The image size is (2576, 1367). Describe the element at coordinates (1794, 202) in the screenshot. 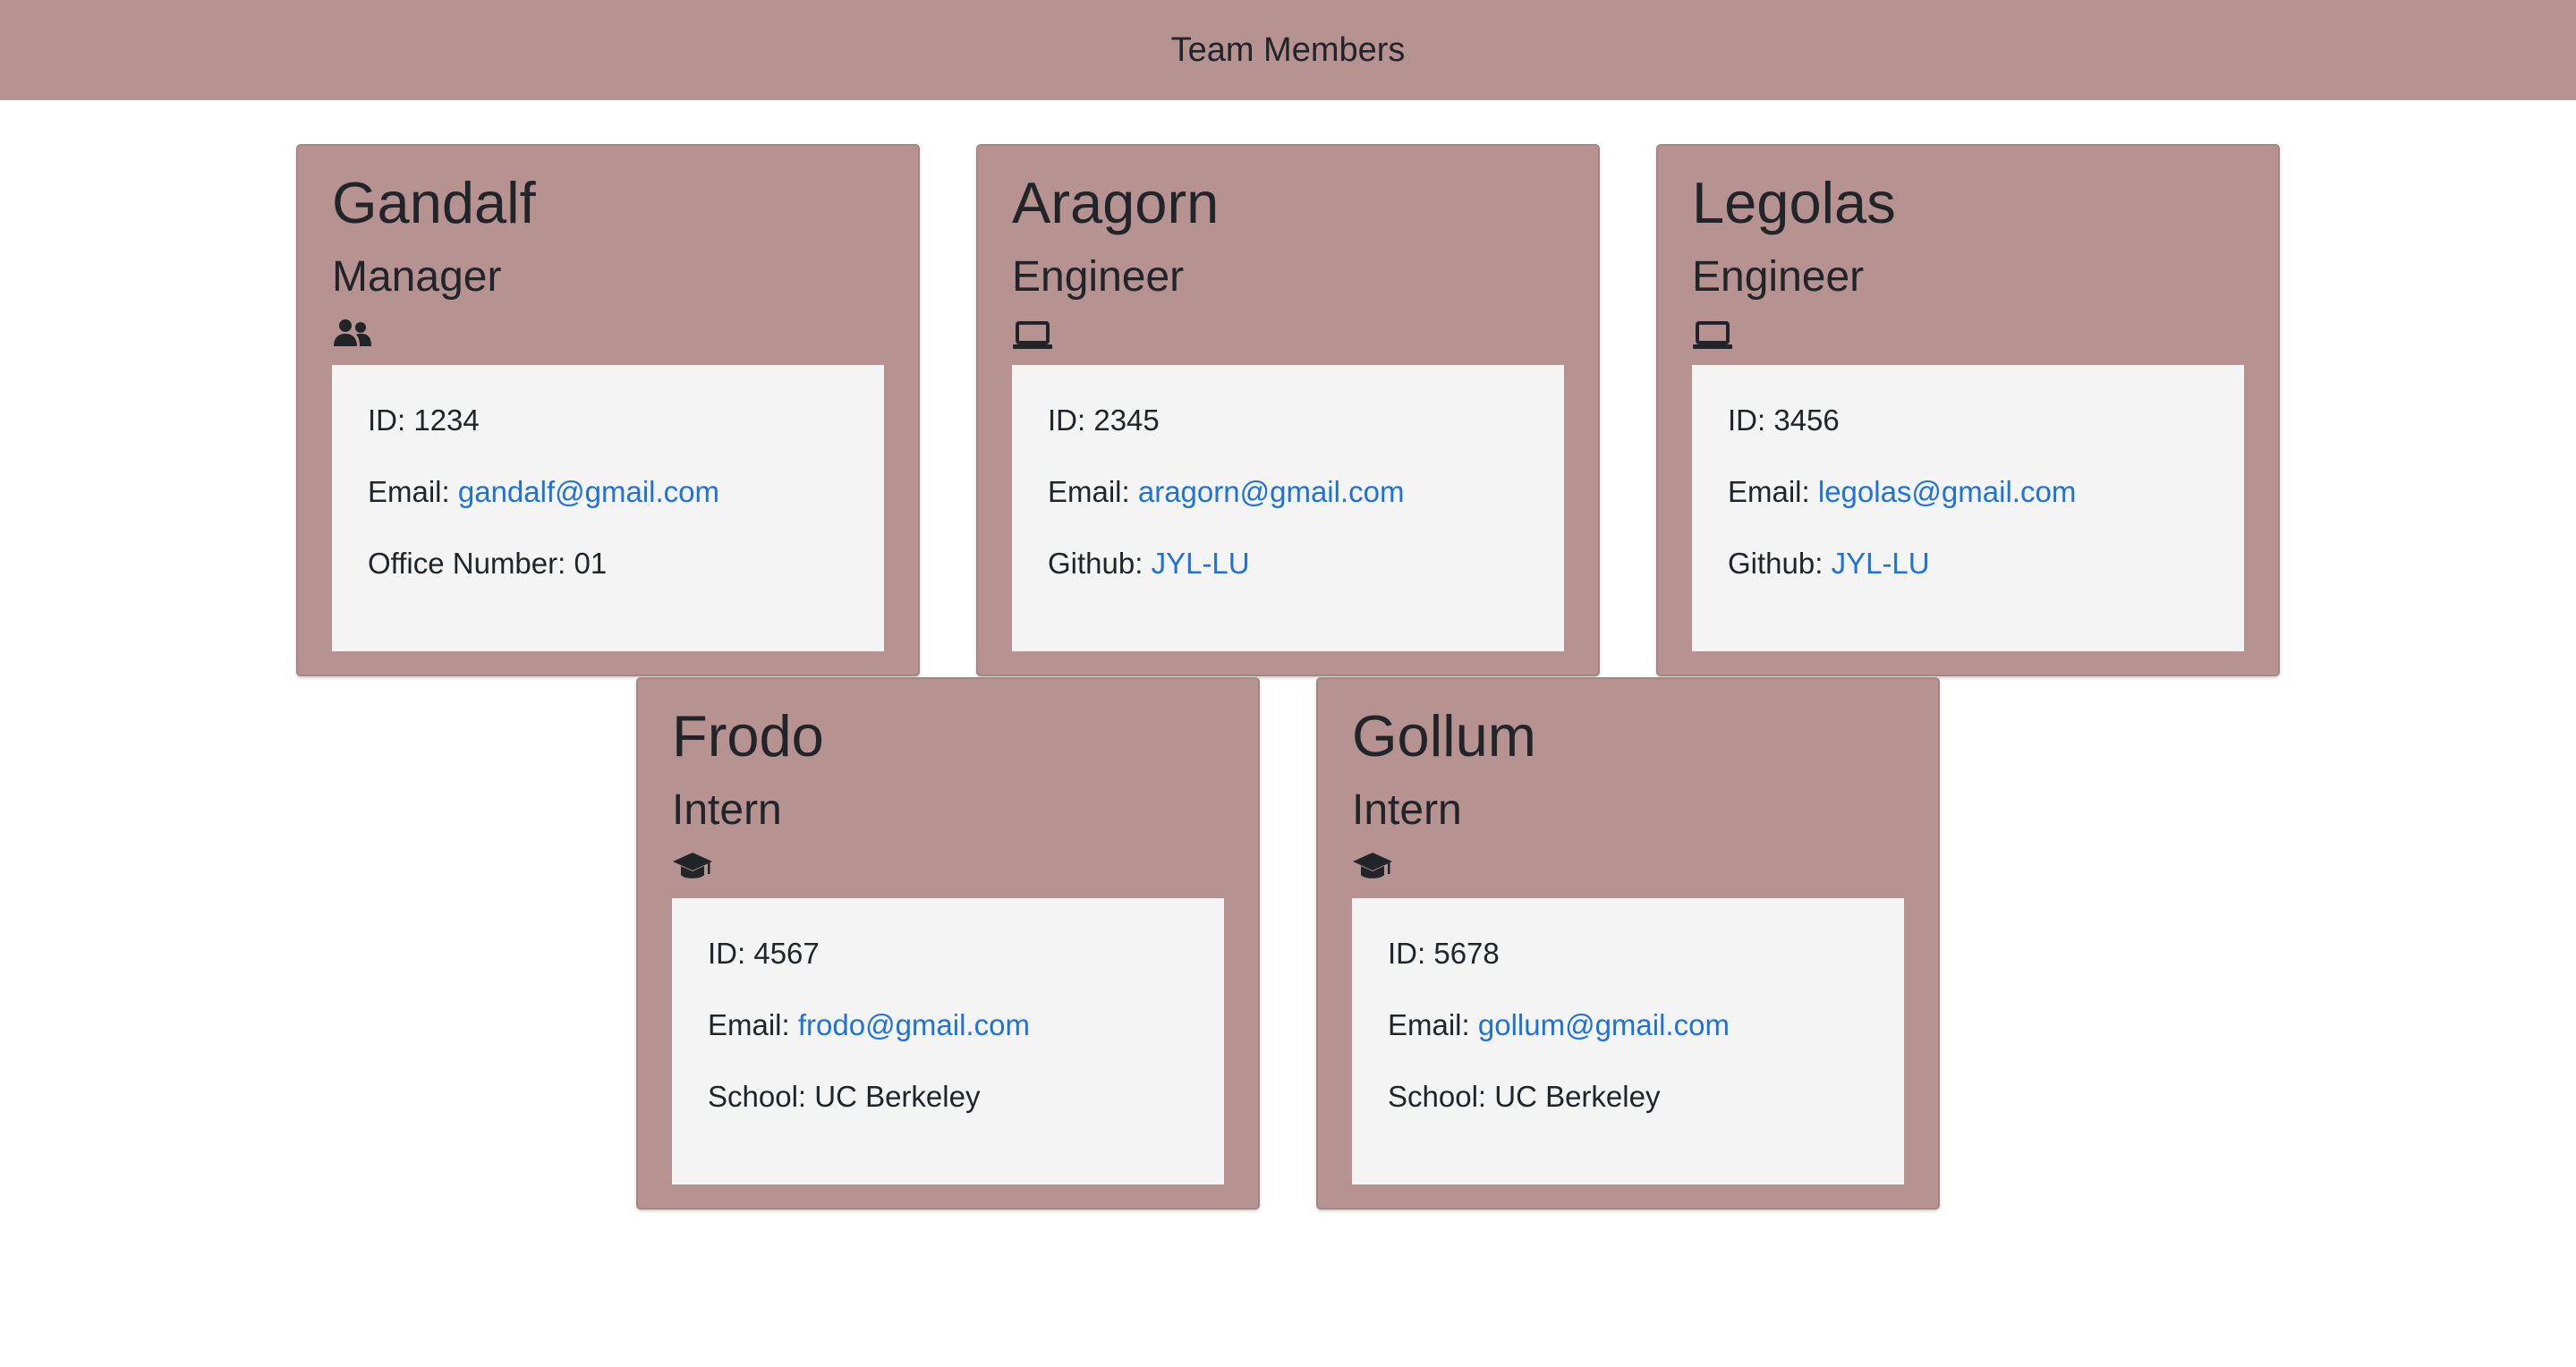

I see `employee-name: Legolas` at that location.